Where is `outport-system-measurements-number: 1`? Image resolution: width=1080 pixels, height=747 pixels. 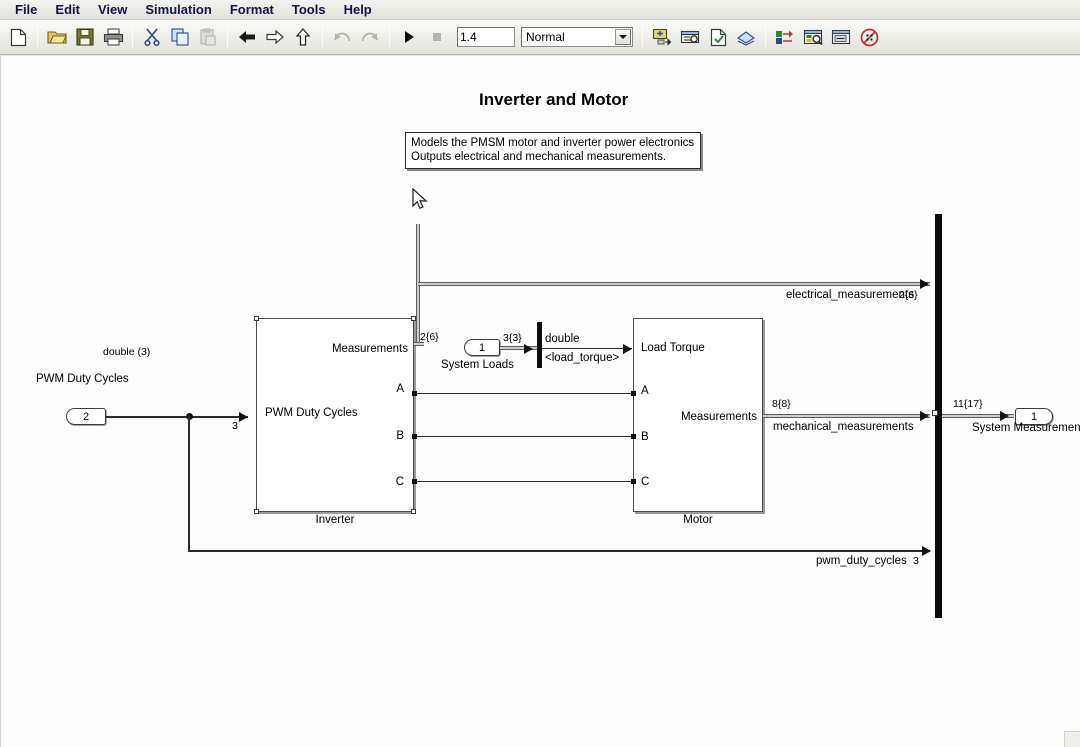 outport-system-measurements-number: 1 is located at coordinates (1034, 416).